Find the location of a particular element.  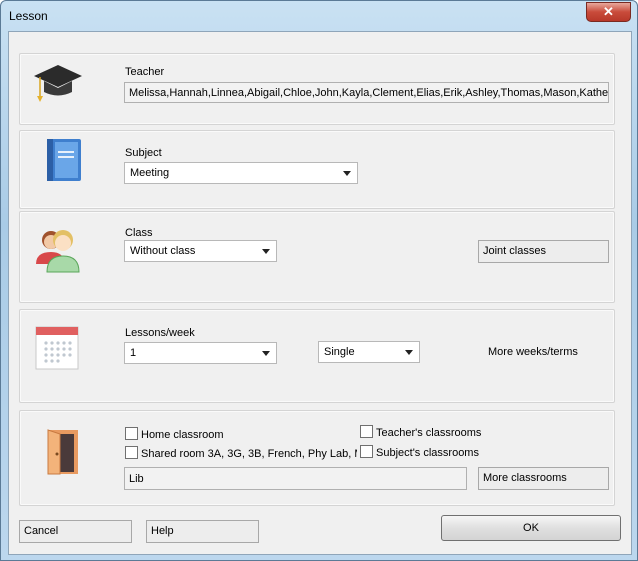

title-bar: Lesson ✕ is located at coordinates (319, 16).